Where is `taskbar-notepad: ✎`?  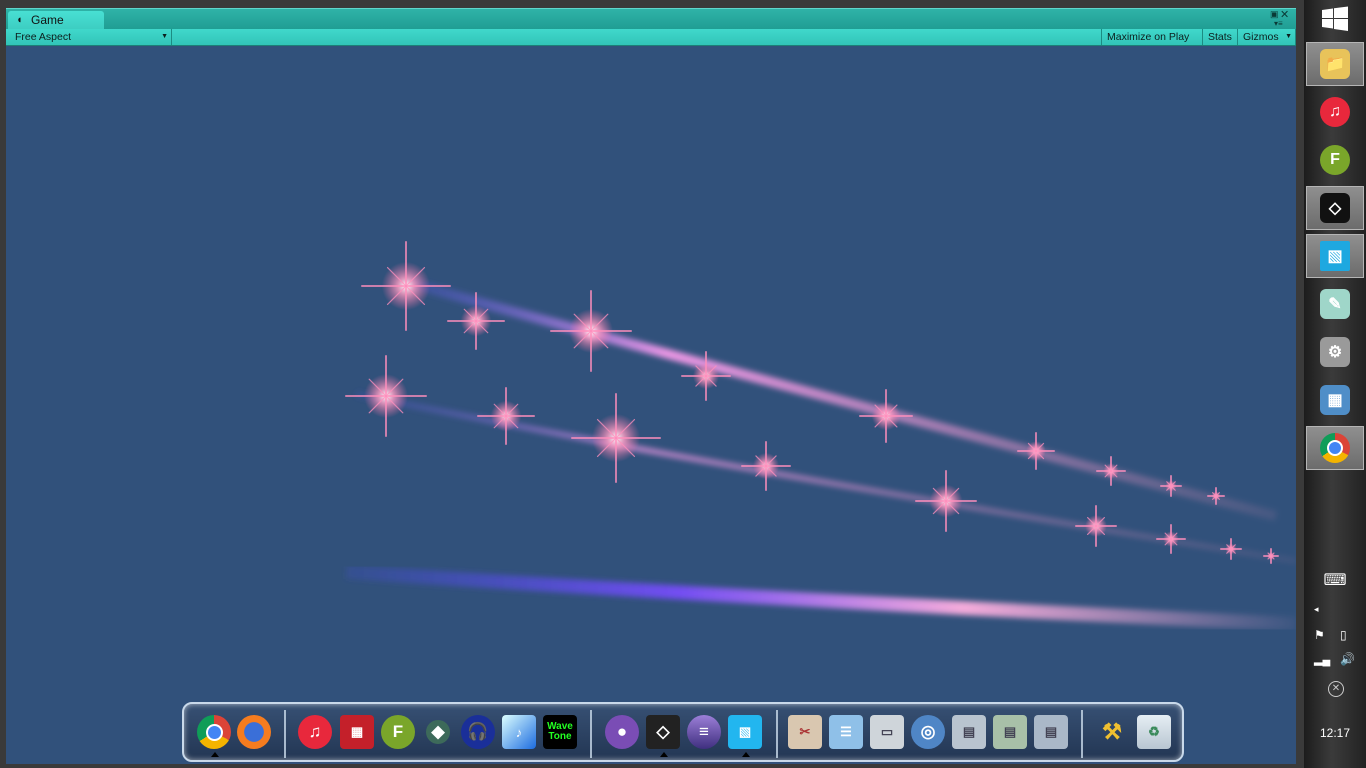
taskbar-notepad: ✎ is located at coordinates (1335, 304).